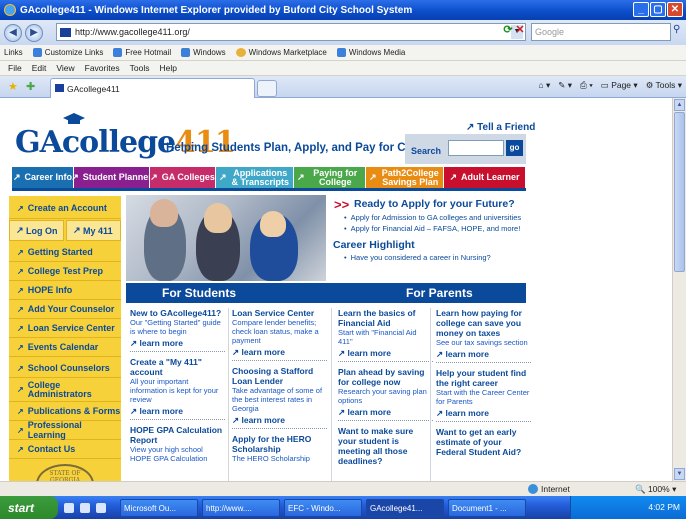  What do you see at coordinates (39, 68) in the screenshot?
I see `menu-edit: Edit` at bounding box center [39, 68].